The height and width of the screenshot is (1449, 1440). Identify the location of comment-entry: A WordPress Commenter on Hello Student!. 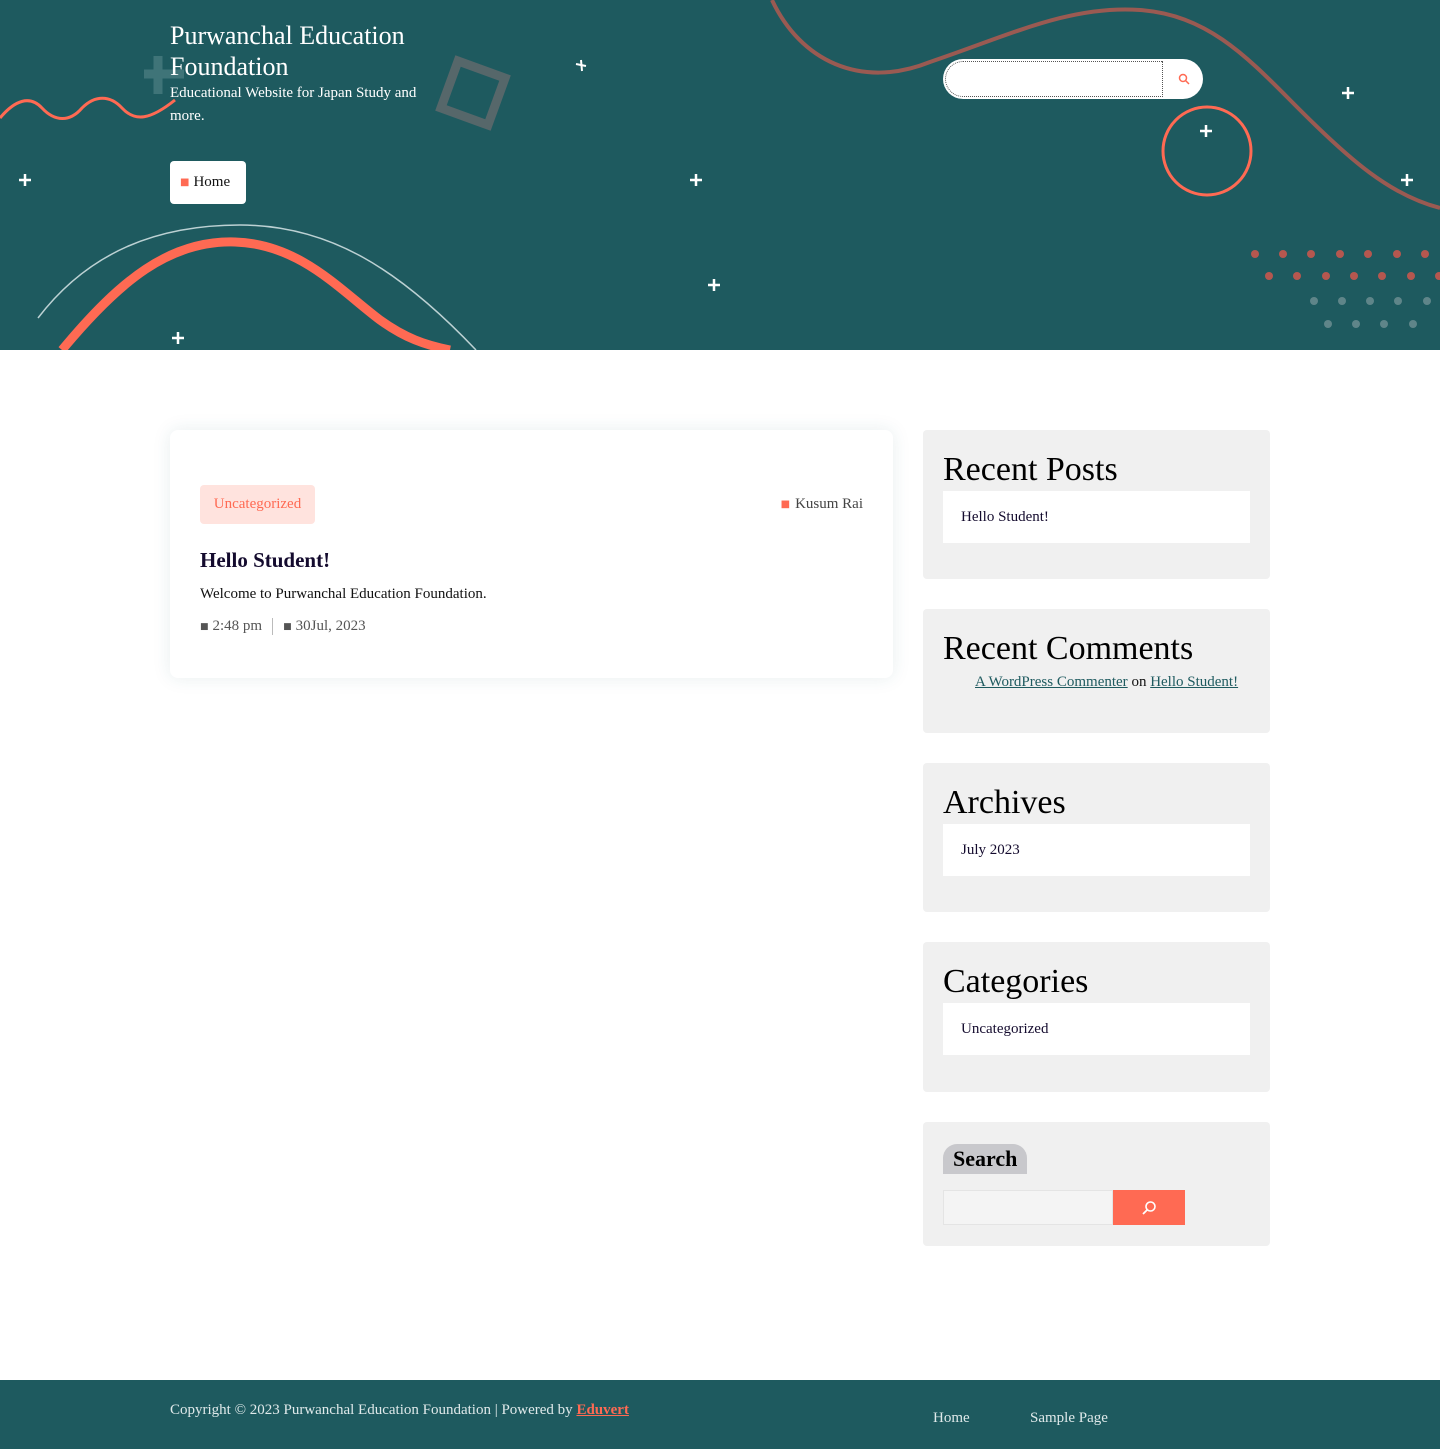
(1106, 682).